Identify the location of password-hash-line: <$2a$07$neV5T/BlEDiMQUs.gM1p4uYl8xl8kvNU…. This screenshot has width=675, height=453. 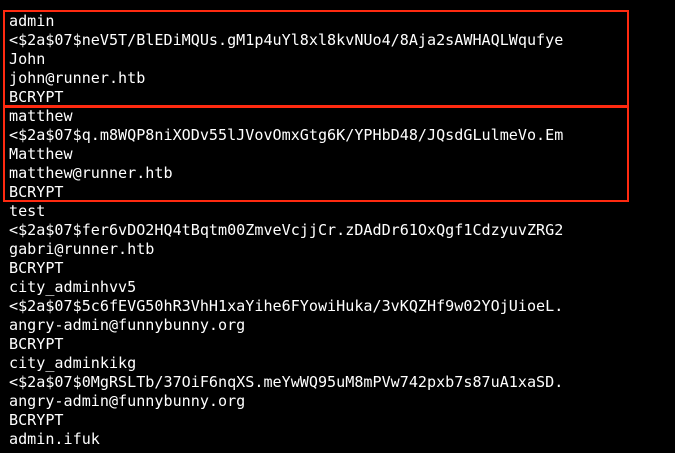
(286, 40).